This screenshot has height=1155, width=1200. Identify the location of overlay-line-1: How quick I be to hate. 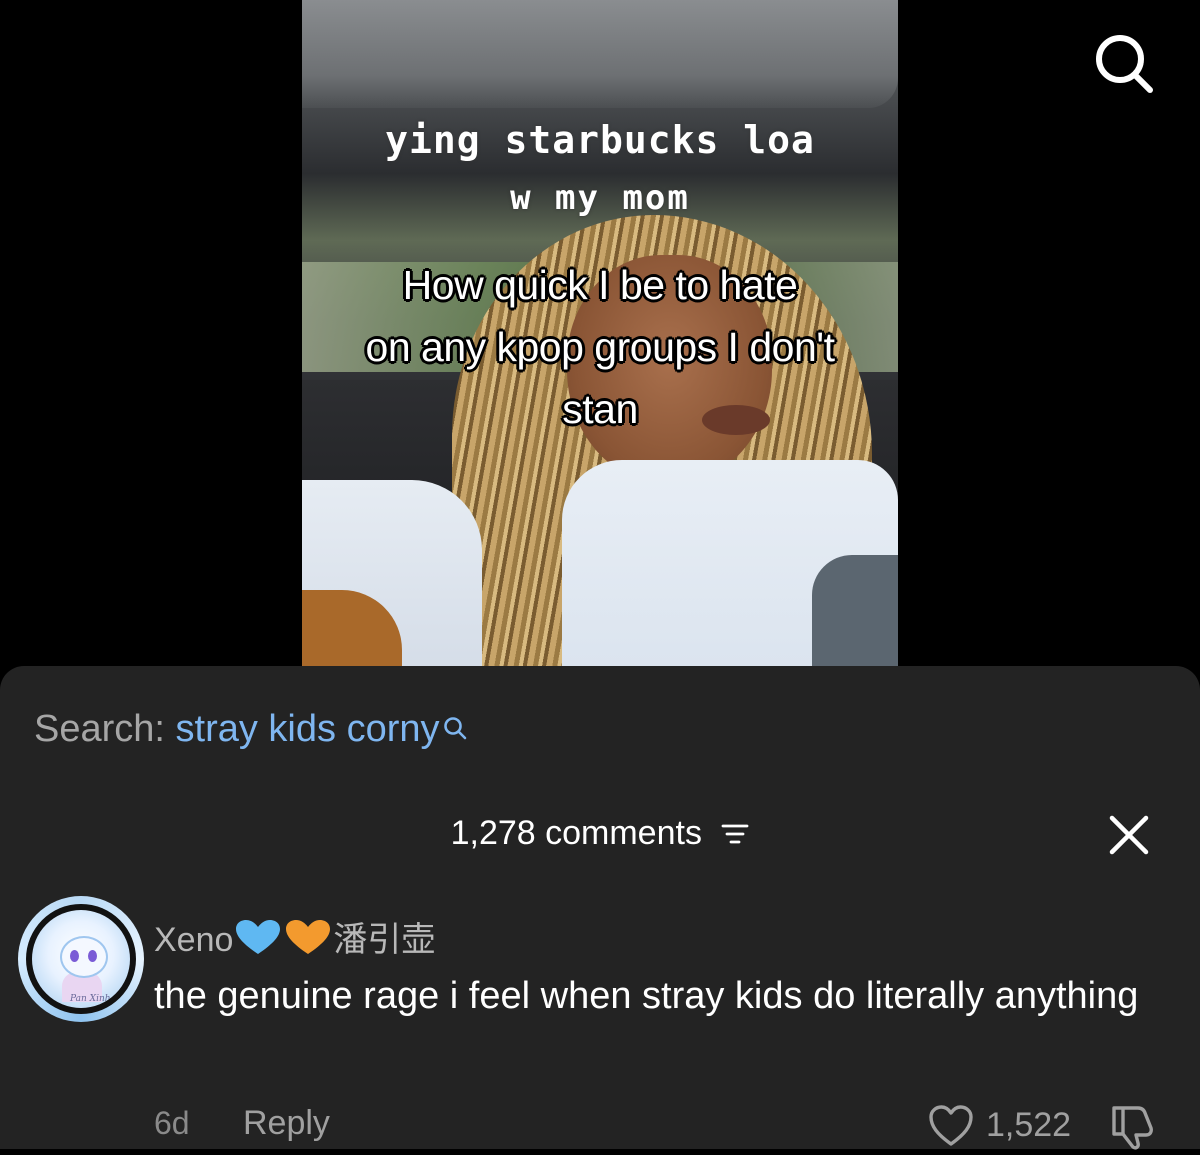
(600, 285).